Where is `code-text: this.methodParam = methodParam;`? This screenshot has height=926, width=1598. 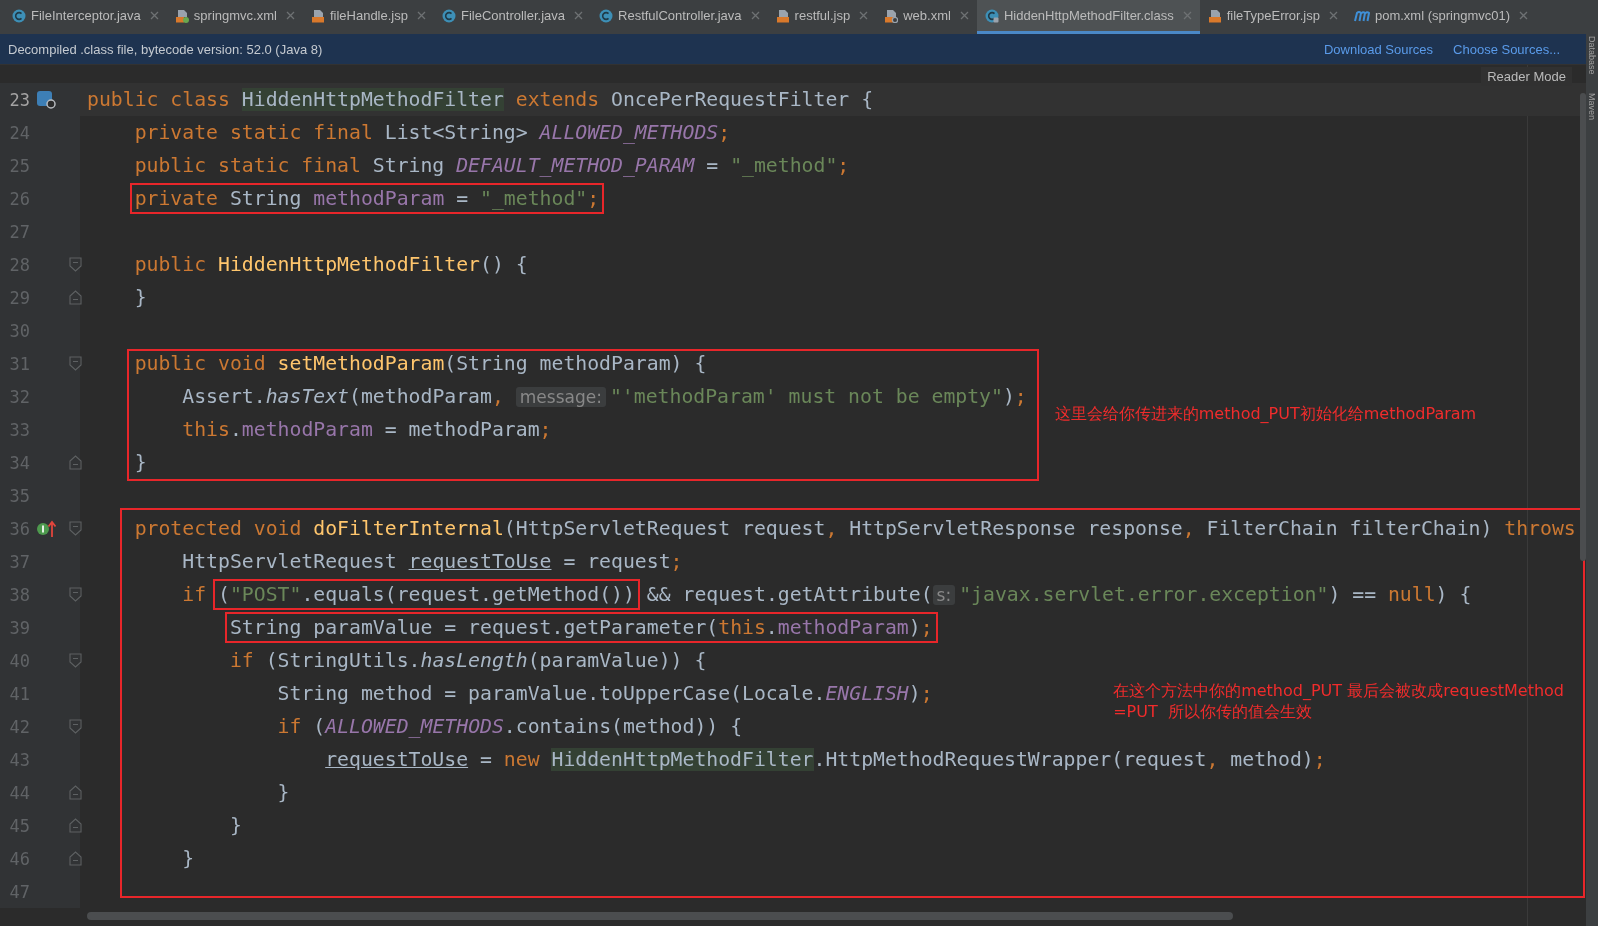 code-text: this.methodParam = methodParam; is located at coordinates (367, 429).